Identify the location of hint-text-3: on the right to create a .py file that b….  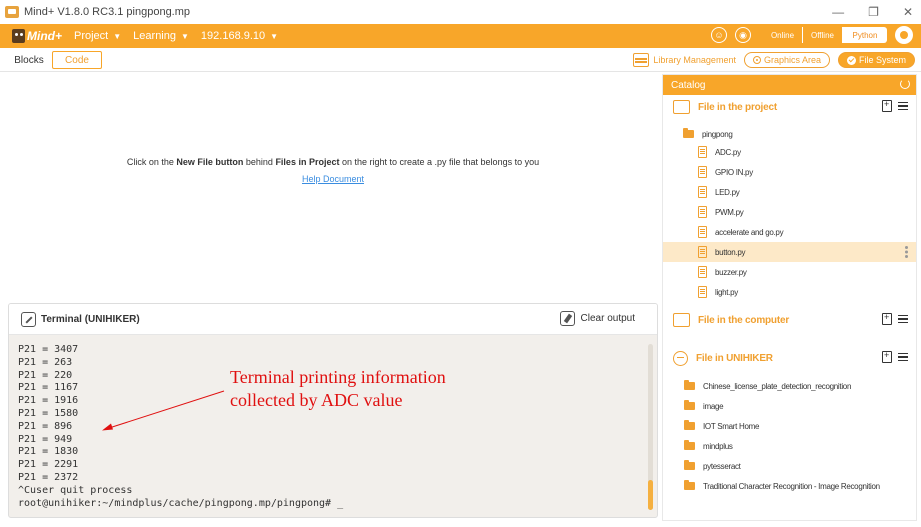
(439, 162).